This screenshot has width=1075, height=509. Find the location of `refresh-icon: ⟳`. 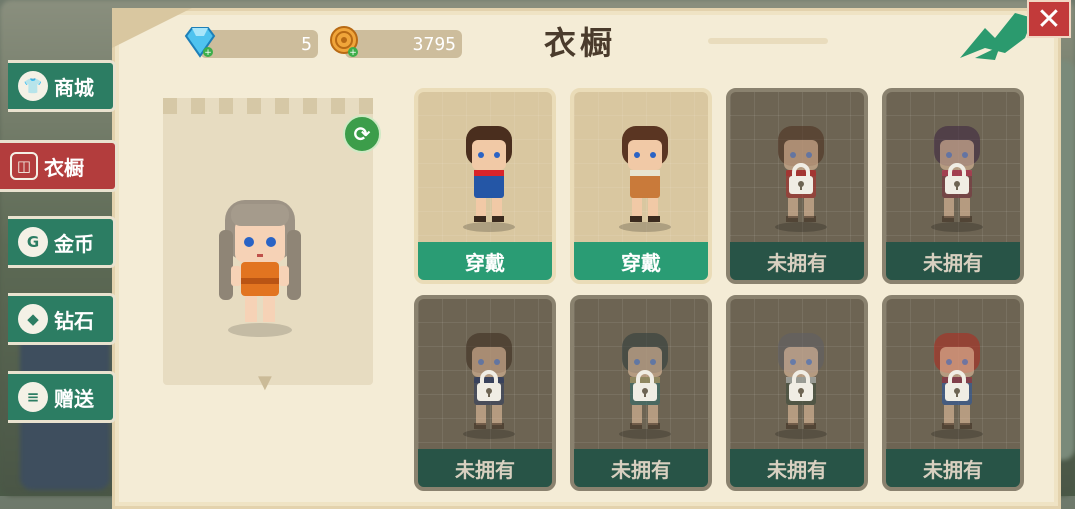

refresh-icon: ⟳ is located at coordinates (362, 134).